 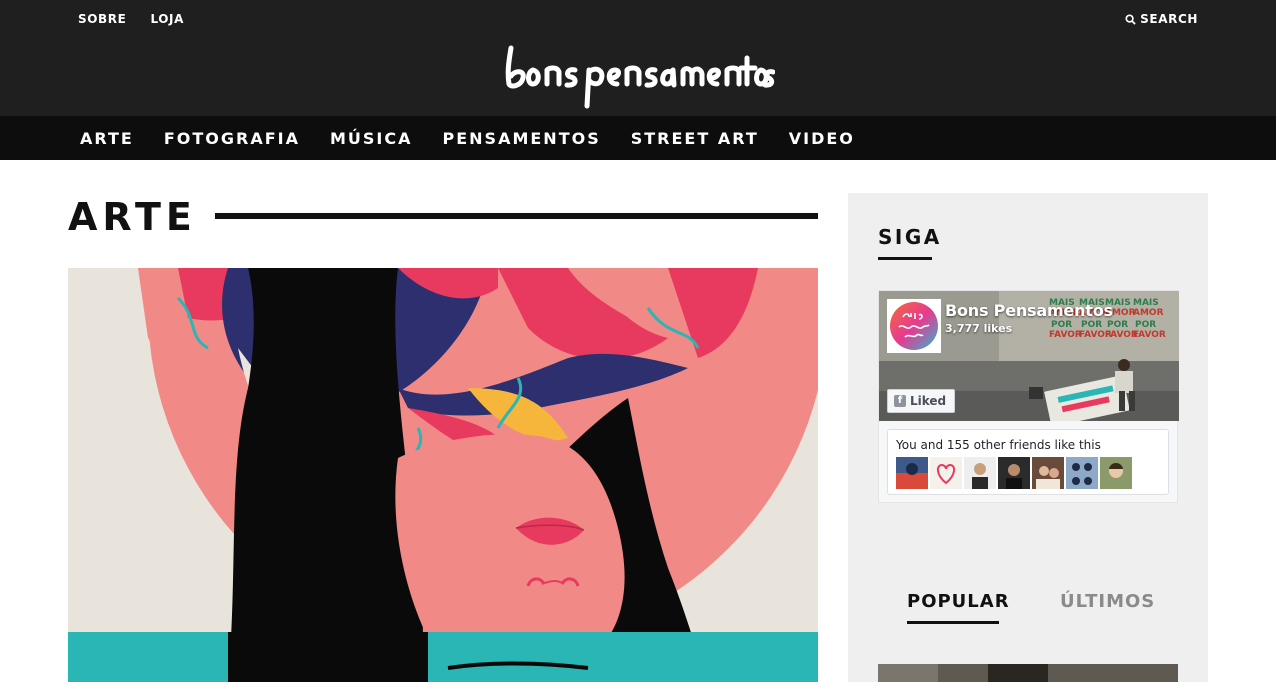 I want to click on page-title: ARTE, so click(x=132, y=217).